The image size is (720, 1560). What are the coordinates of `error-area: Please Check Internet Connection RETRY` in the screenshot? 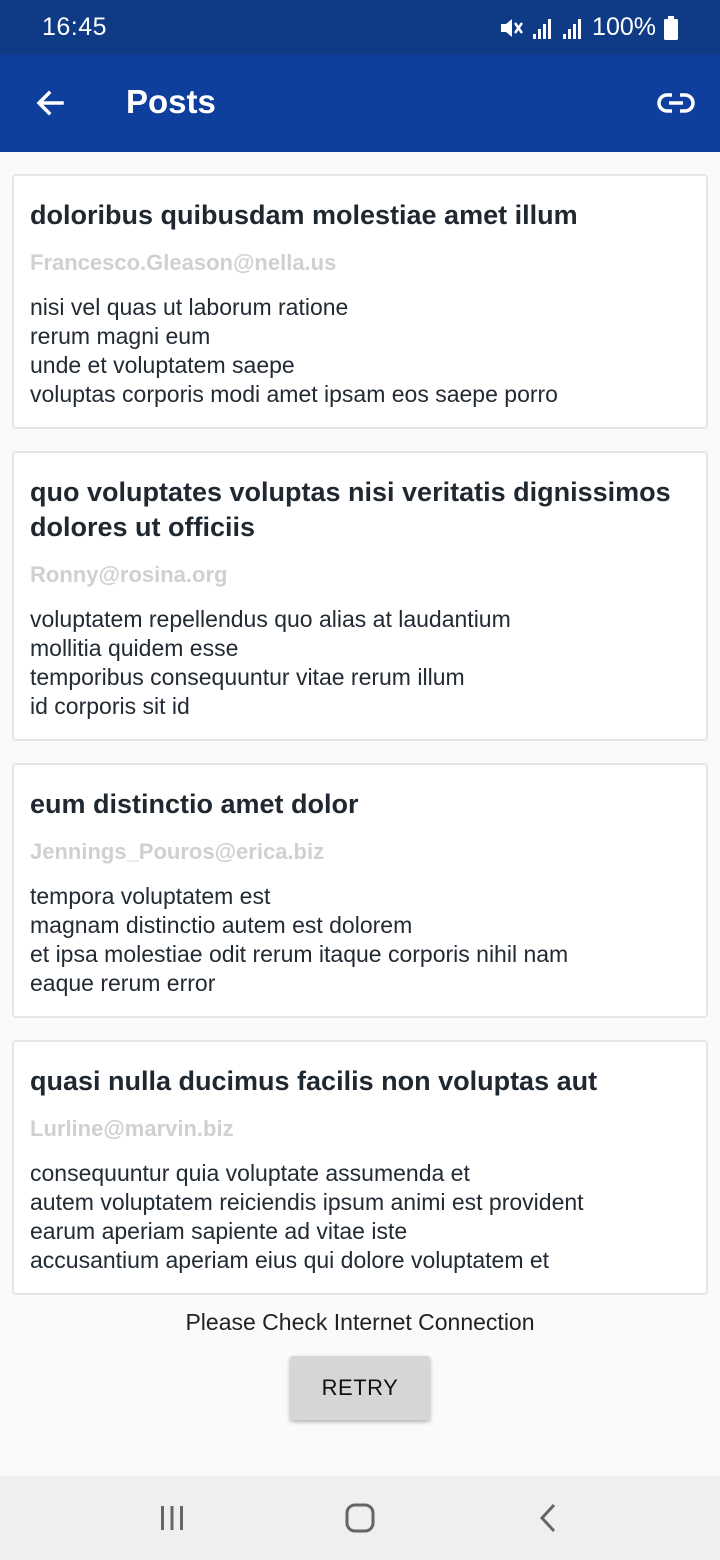 It's located at (360, 1360).